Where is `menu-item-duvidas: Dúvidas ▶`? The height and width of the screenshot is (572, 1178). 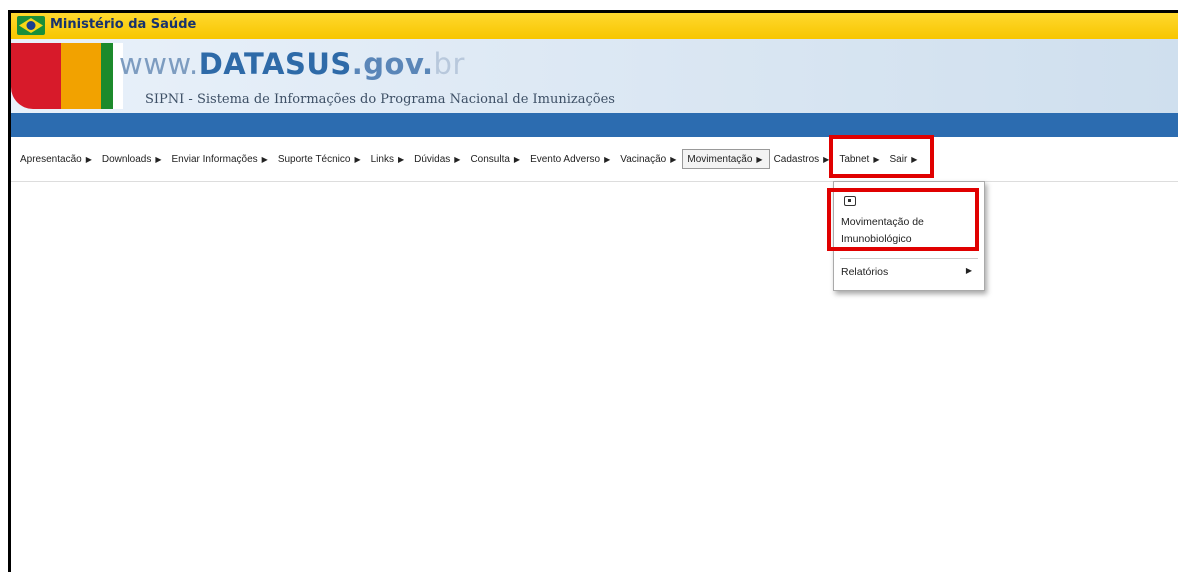
menu-item-duvidas: Dúvidas ▶ is located at coordinates (438, 159).